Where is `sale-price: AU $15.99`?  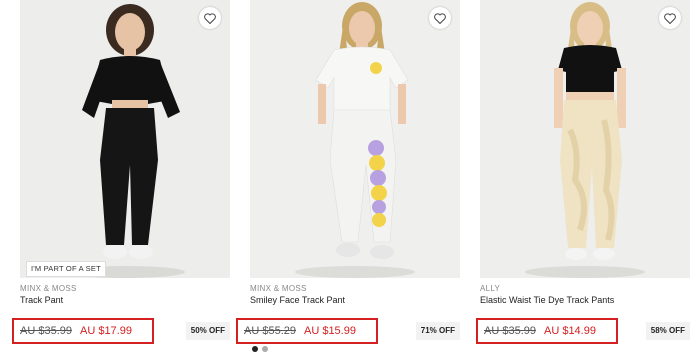
sale-price: AU $15.99 is located at coordinates (329, 331).